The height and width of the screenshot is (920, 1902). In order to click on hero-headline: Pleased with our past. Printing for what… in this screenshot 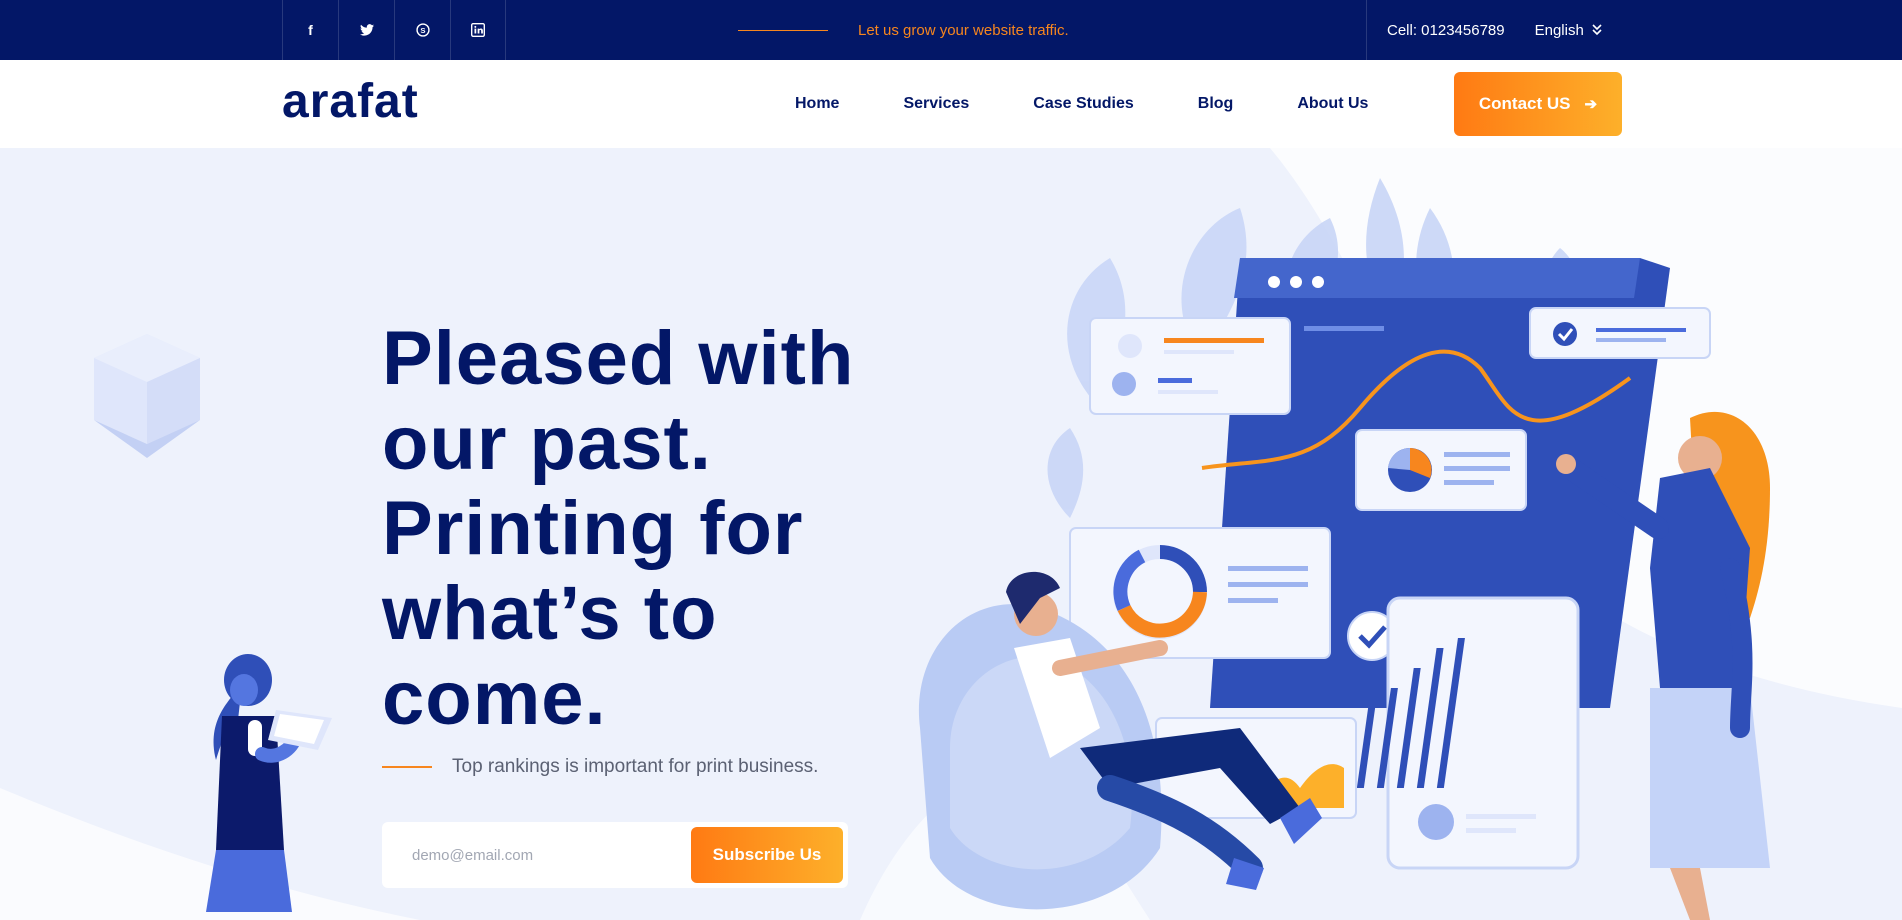, I will do `click(682, 528)`.